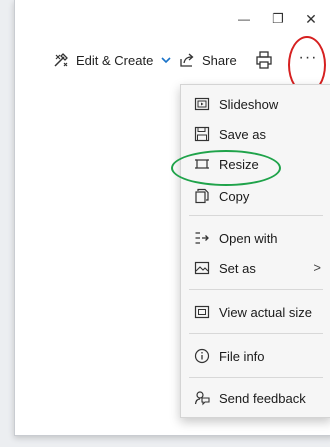 The width and height of the screenshot is (330, 447). I want to click on menu-item-label: View actual size, so click(265, 312).